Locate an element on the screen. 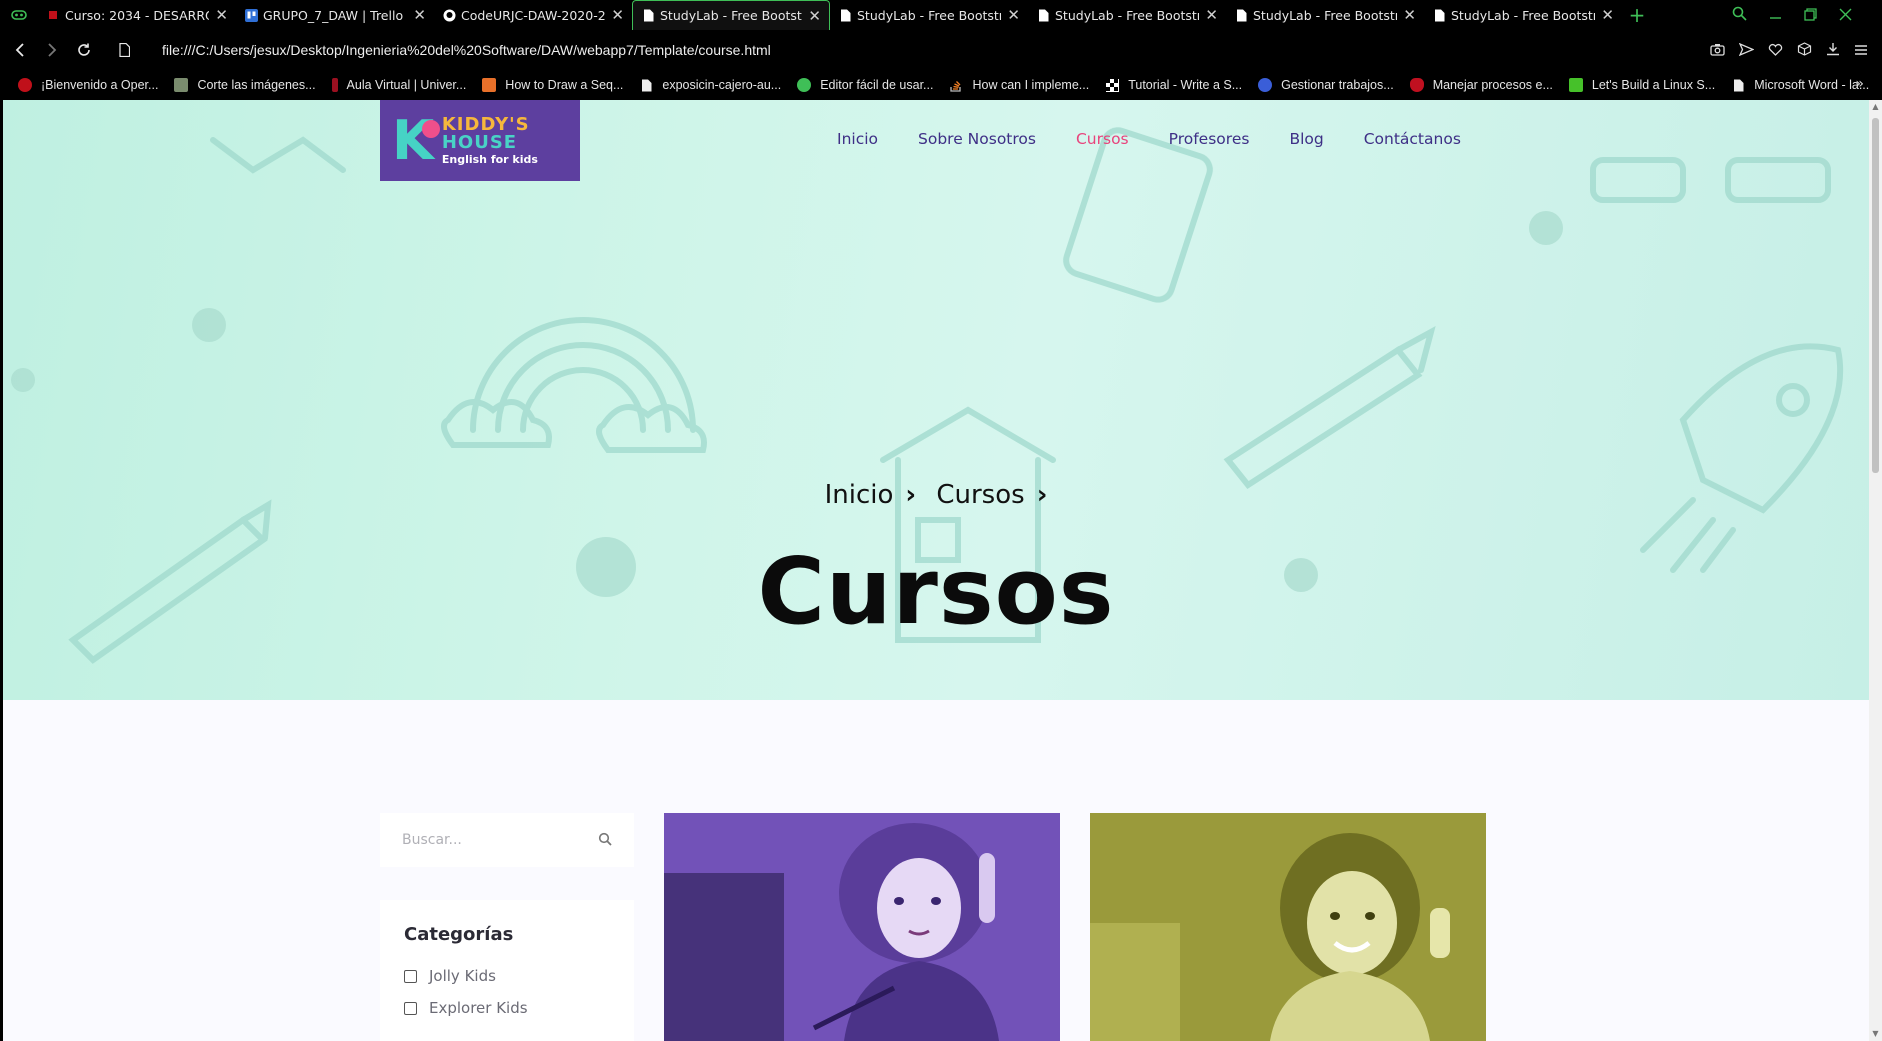 Image resolution: width=1882 pixels, height=1041 pixels. restore-window-icon is located at coordinates (1810, 15).